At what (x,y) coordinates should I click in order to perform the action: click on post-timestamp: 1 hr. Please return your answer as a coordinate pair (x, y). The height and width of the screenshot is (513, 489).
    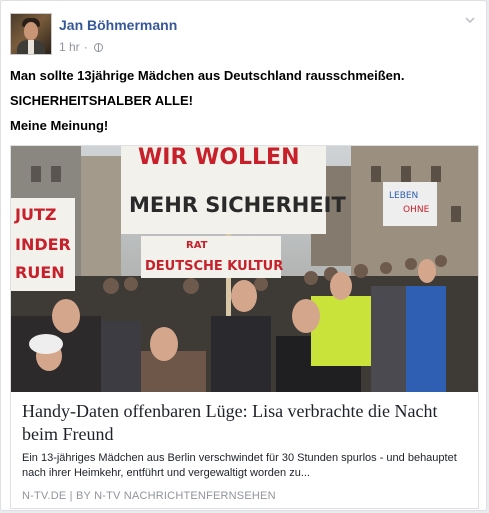
    Looking at the image, I should click on (69, 47).